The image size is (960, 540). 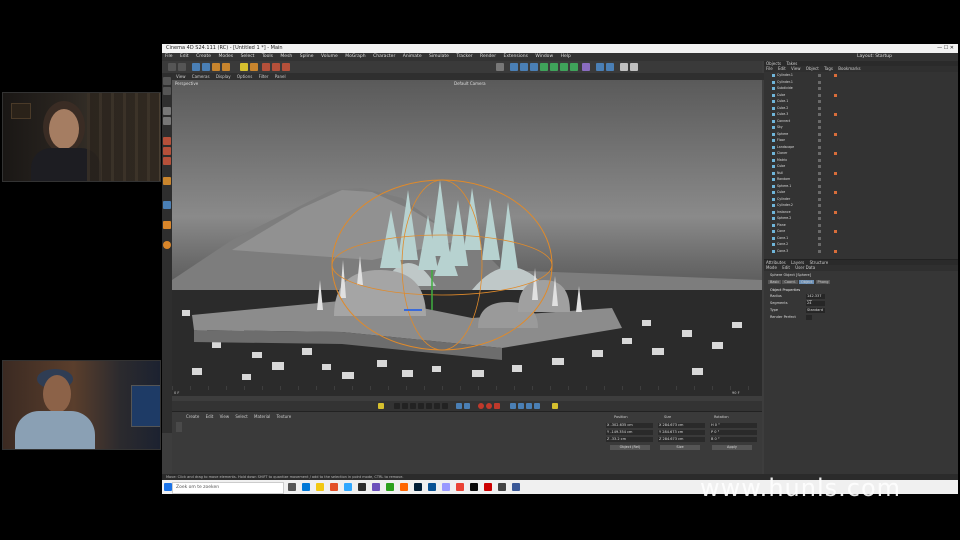 I want to click on object-row: Floor, so click(x=861, y=140).